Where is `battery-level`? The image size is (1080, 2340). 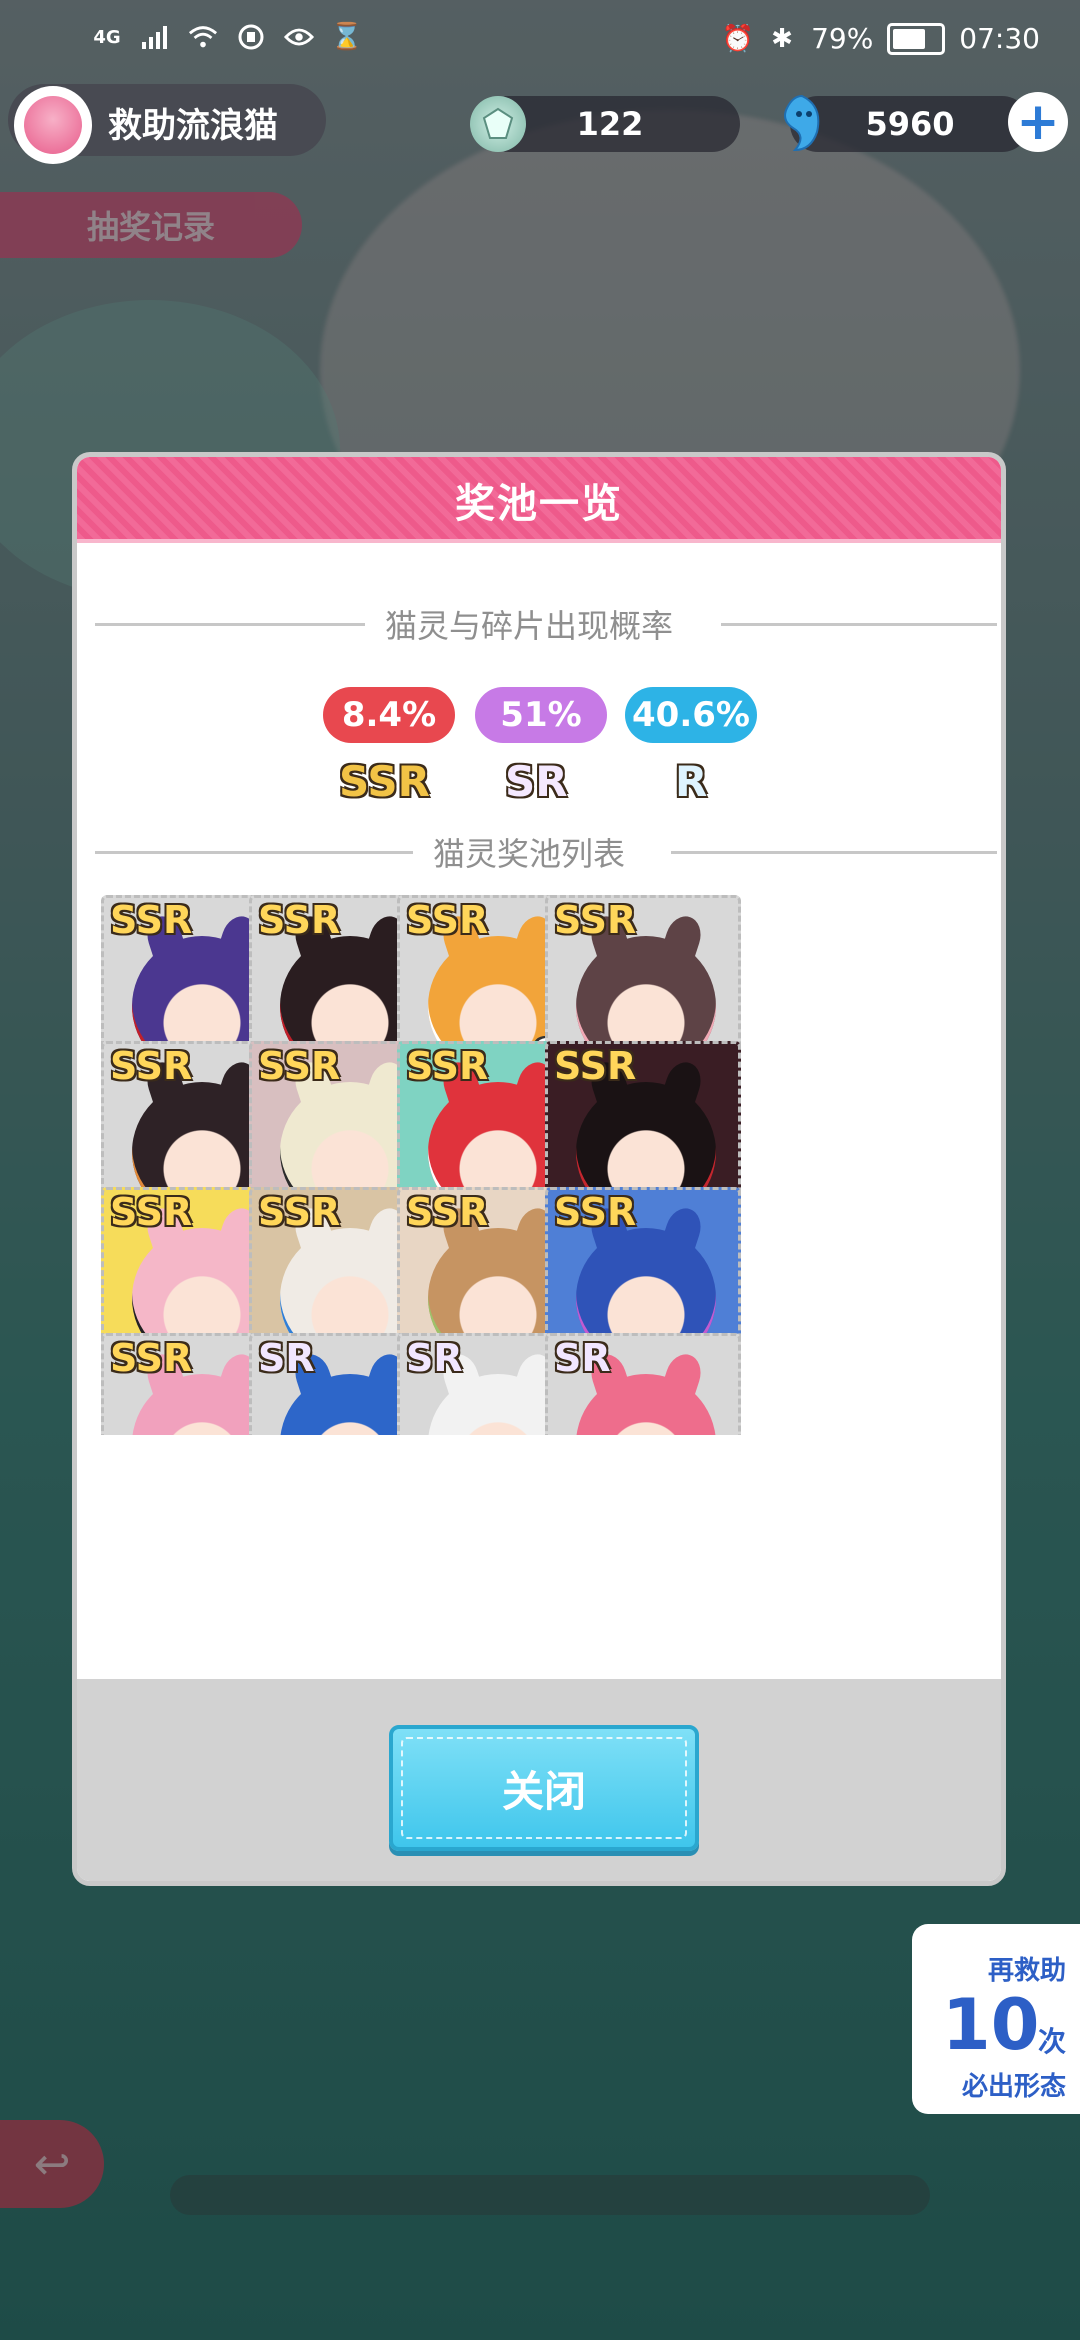
battery-level is located at coordinates (909, 38).